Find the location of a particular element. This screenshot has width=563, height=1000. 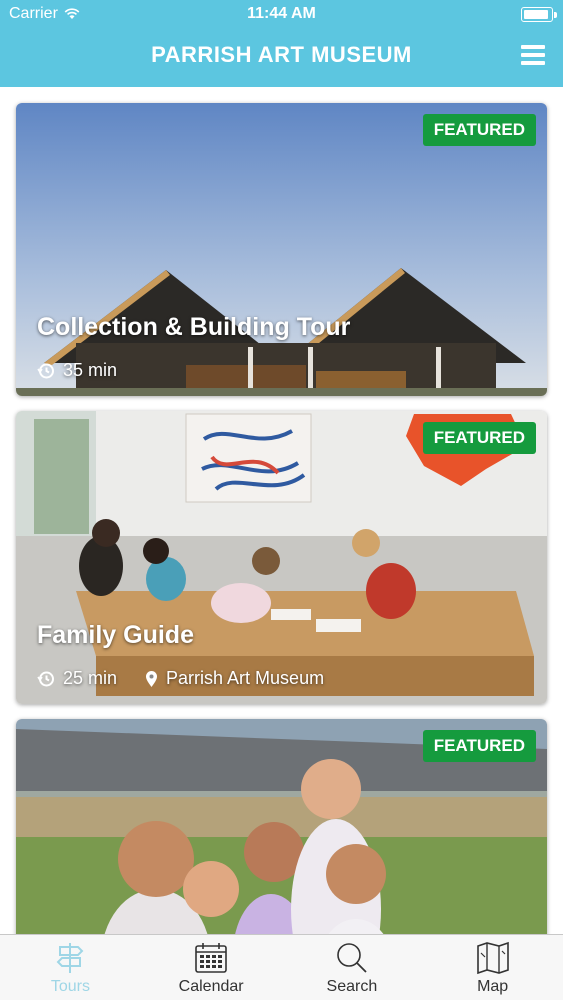

tab-label: Calendar is located at coordinates (211, 986).